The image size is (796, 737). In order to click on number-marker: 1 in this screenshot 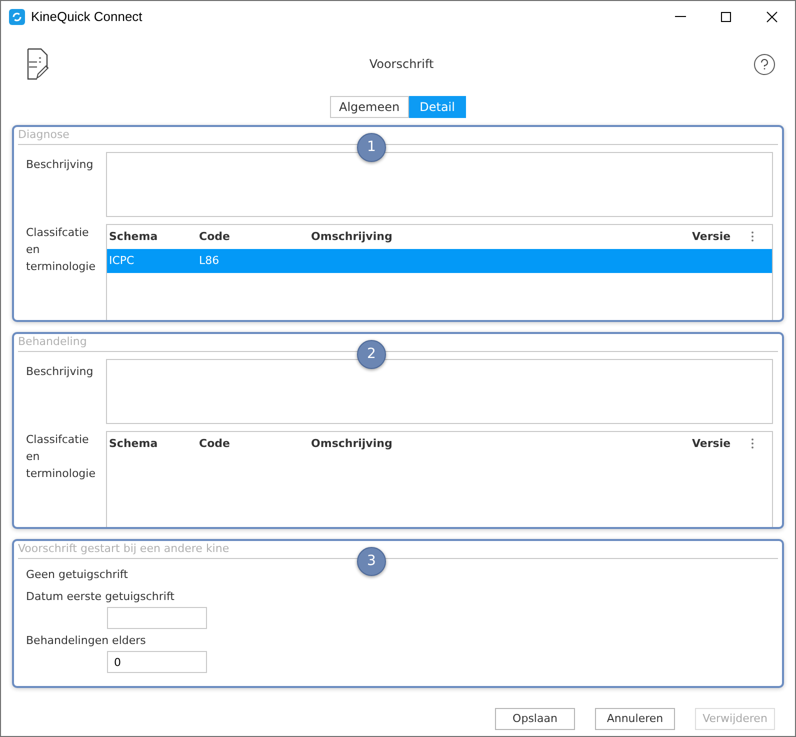, I will do `click(371, 147)`.